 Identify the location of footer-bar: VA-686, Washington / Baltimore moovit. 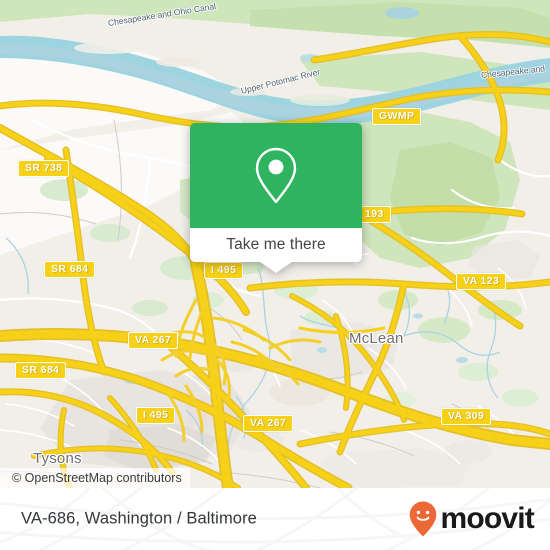
(275, 519).